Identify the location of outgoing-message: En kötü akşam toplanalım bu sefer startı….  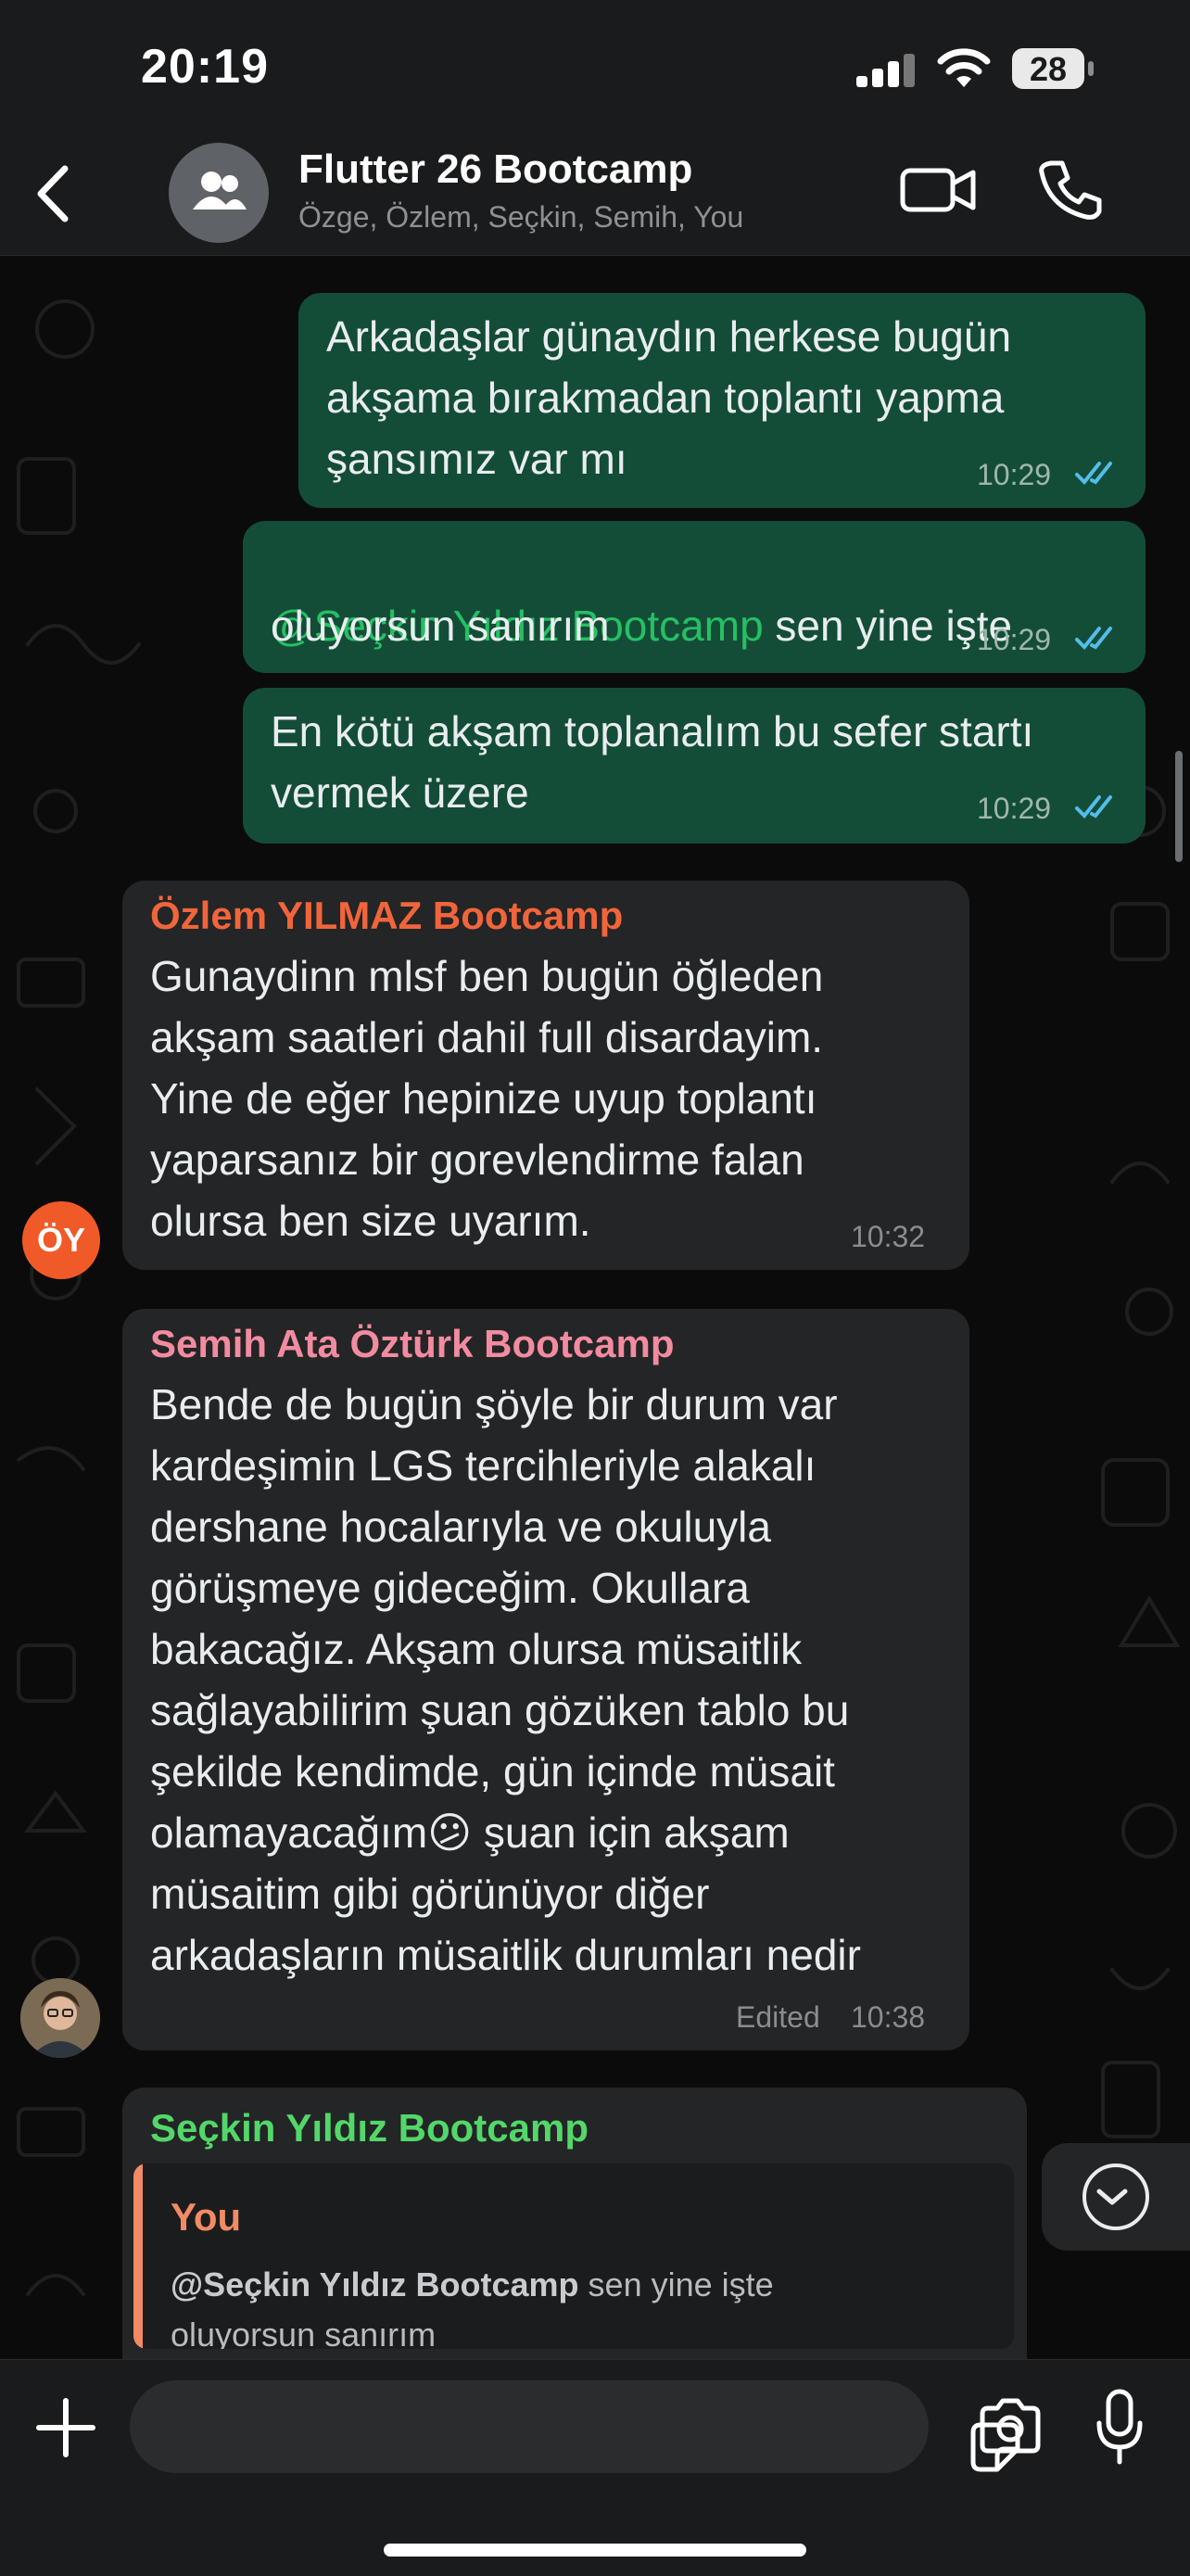
(694, 766).